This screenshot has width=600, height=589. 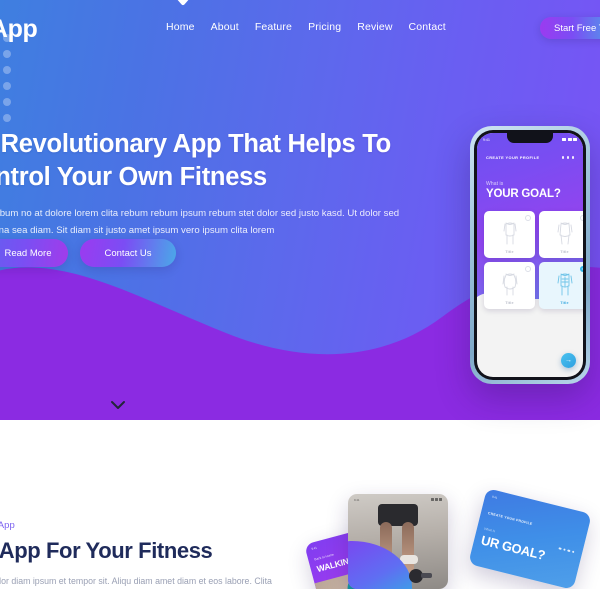 I want to click on nav-link-home: Home, so click(x=180, y=27).